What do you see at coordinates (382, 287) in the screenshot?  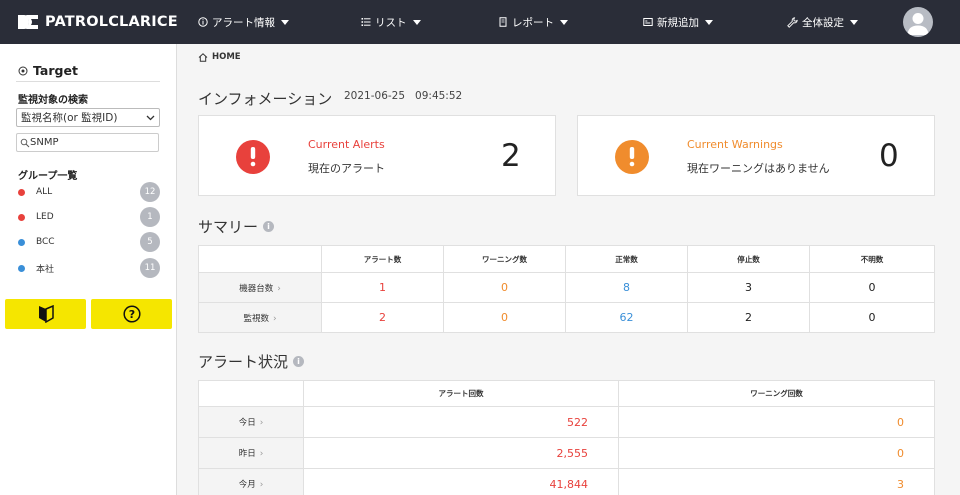 I see `cell-value: 1` at bounding box center [382, 287].